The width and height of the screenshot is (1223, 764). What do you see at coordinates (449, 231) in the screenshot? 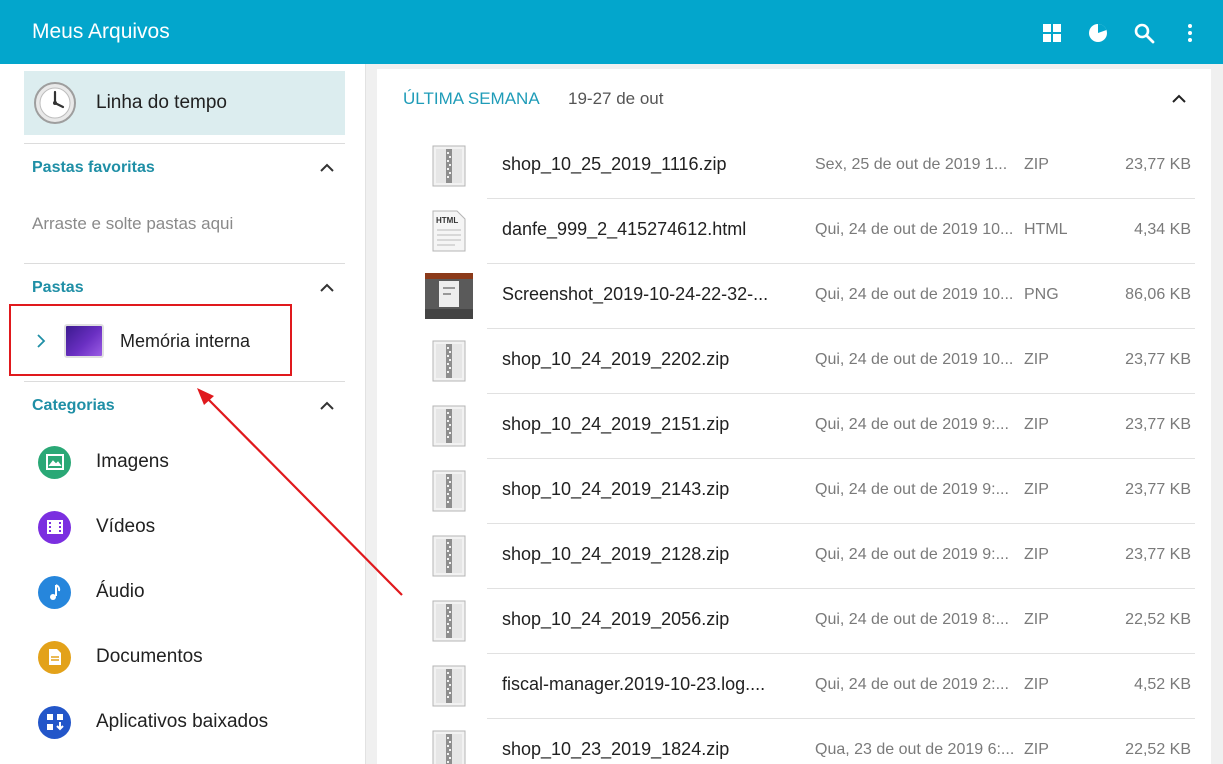
I see `html-file-icon: HTML` at bounding box center [449, 231].